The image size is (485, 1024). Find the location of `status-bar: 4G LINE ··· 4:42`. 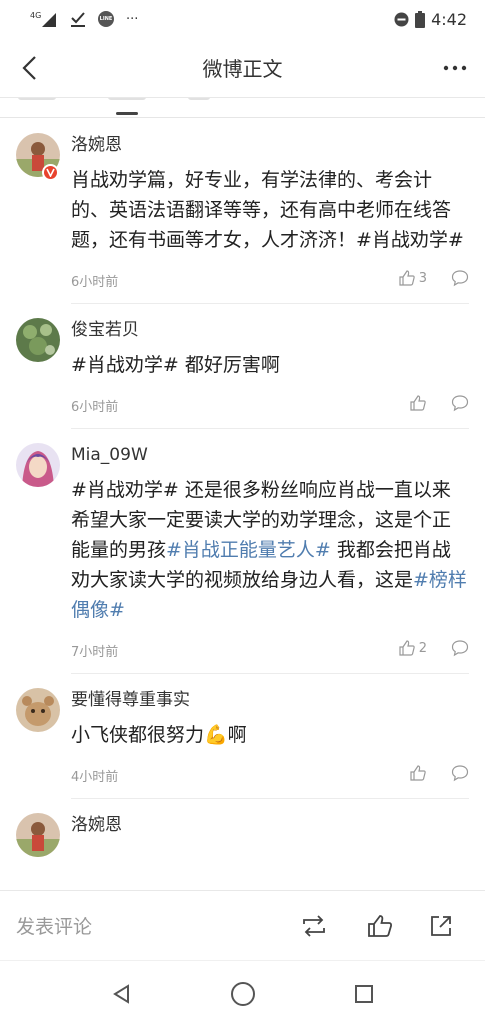

status-bar: 4G LINE ··· 4:42 is located at coordinates (242, 19).